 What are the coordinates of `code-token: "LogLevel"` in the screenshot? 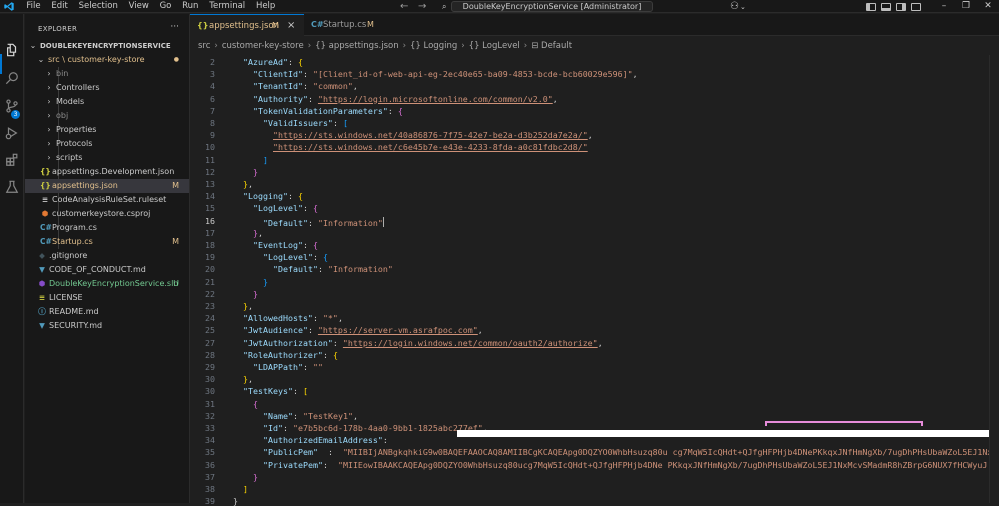 It's located at (278, 208).